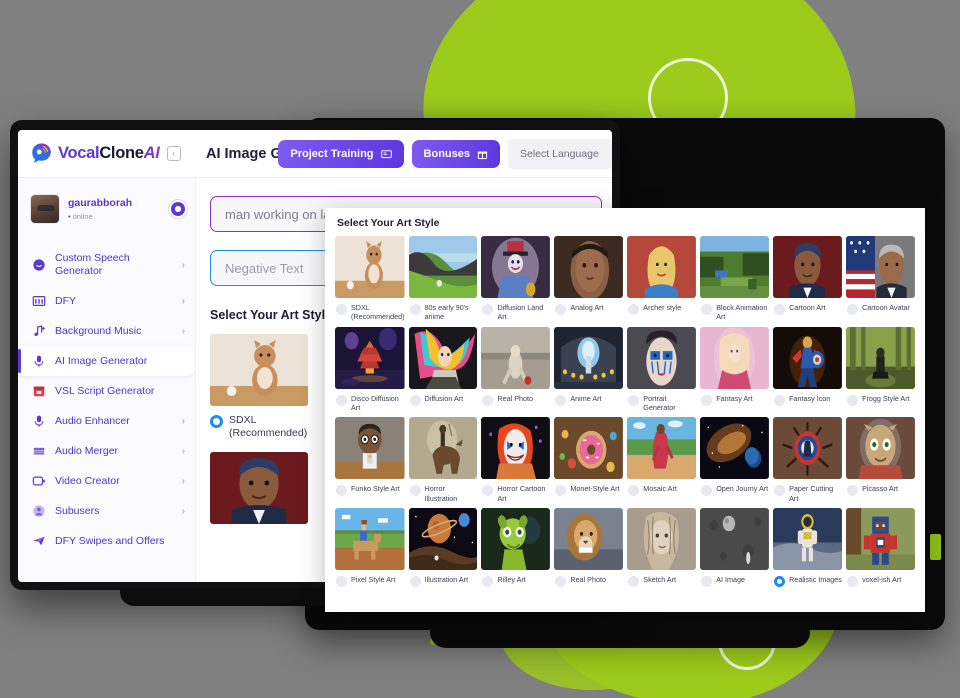 The image size is (960, 698). Describe the element at coordinates (106, 541) in the screenshot. I see `sidebar-item-dfy-swipes-and-offers: DFY Swipes and Offers` at that location.